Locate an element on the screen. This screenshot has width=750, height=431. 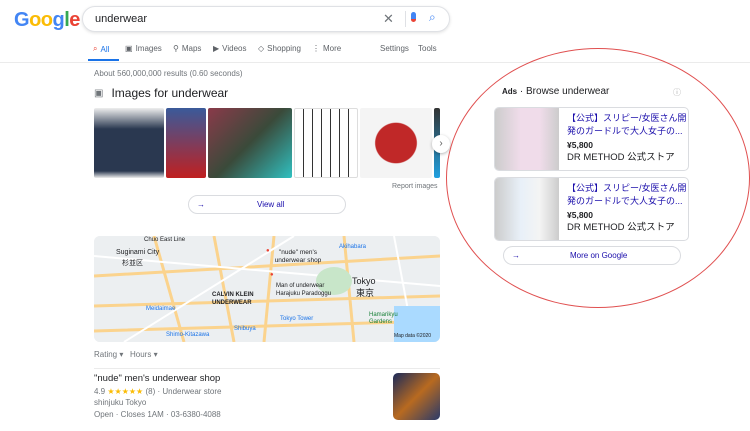
view-all-label: View all is located at coordinates (271, 204).